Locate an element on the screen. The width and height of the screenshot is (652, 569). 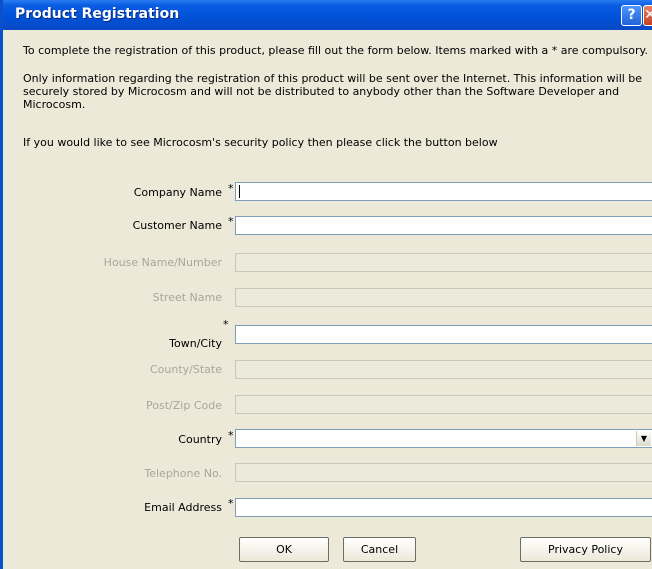
close-icon: ✕ is located at coordinates (647, 15).